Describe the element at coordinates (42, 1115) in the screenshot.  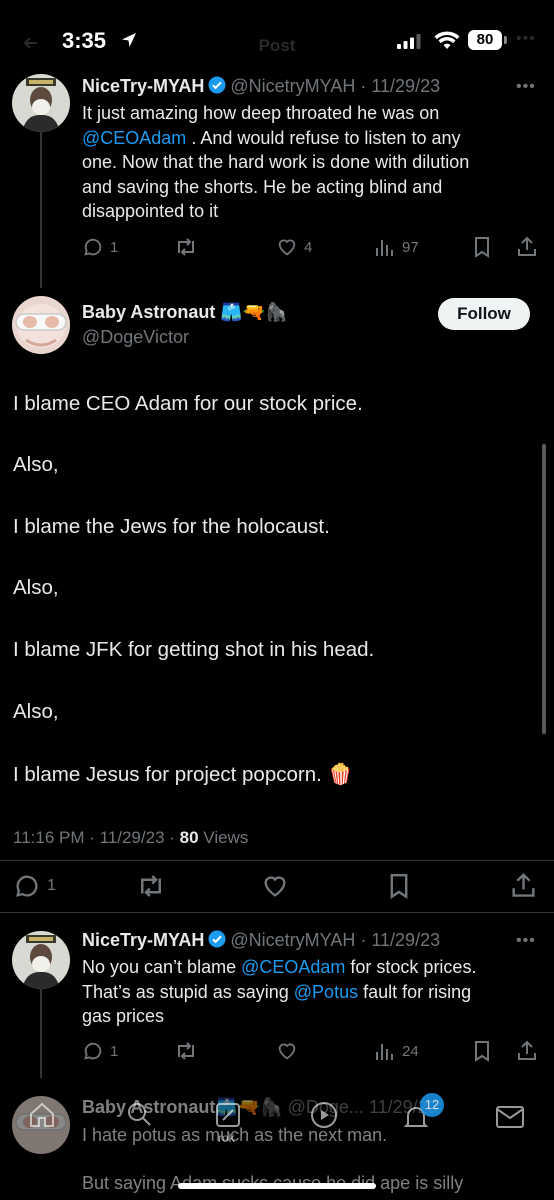
I see `home-icon` at that location.